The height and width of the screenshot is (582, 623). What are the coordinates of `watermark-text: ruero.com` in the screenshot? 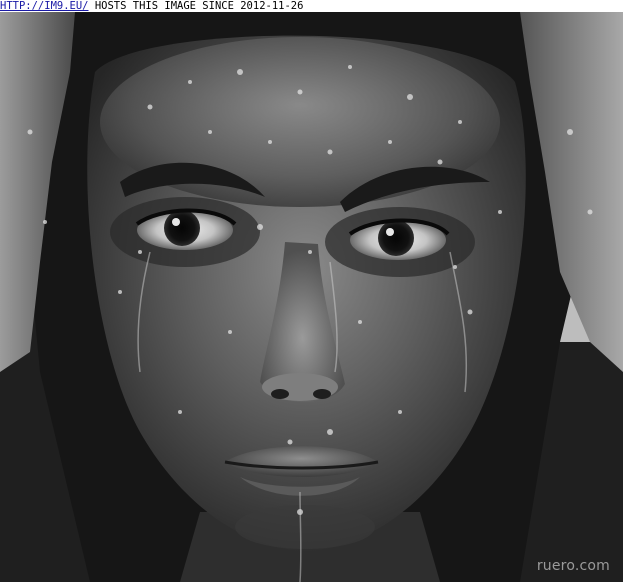 It's located at (573, 566).